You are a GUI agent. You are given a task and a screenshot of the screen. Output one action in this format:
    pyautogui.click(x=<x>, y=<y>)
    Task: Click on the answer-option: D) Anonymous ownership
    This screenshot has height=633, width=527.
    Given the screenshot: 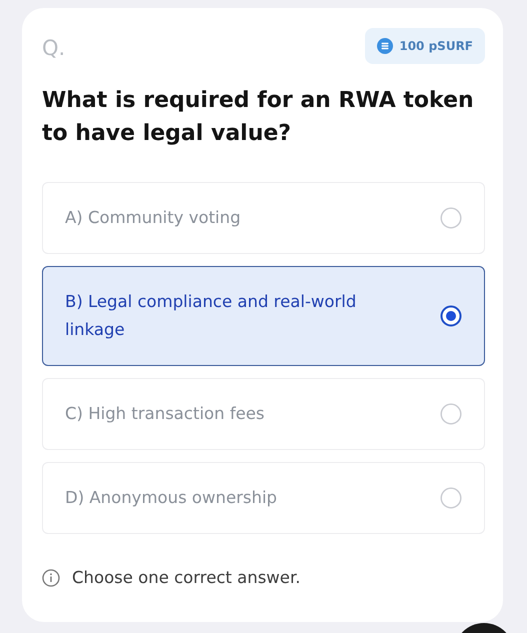 What is the action you would take?
    pyautogui.click(x=263, y=498)
    